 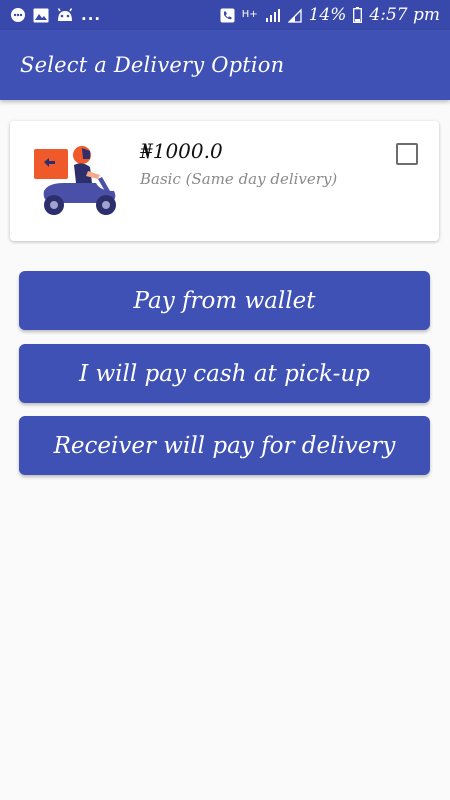 I want to click on signal-icon, so click(x=273, y=15).